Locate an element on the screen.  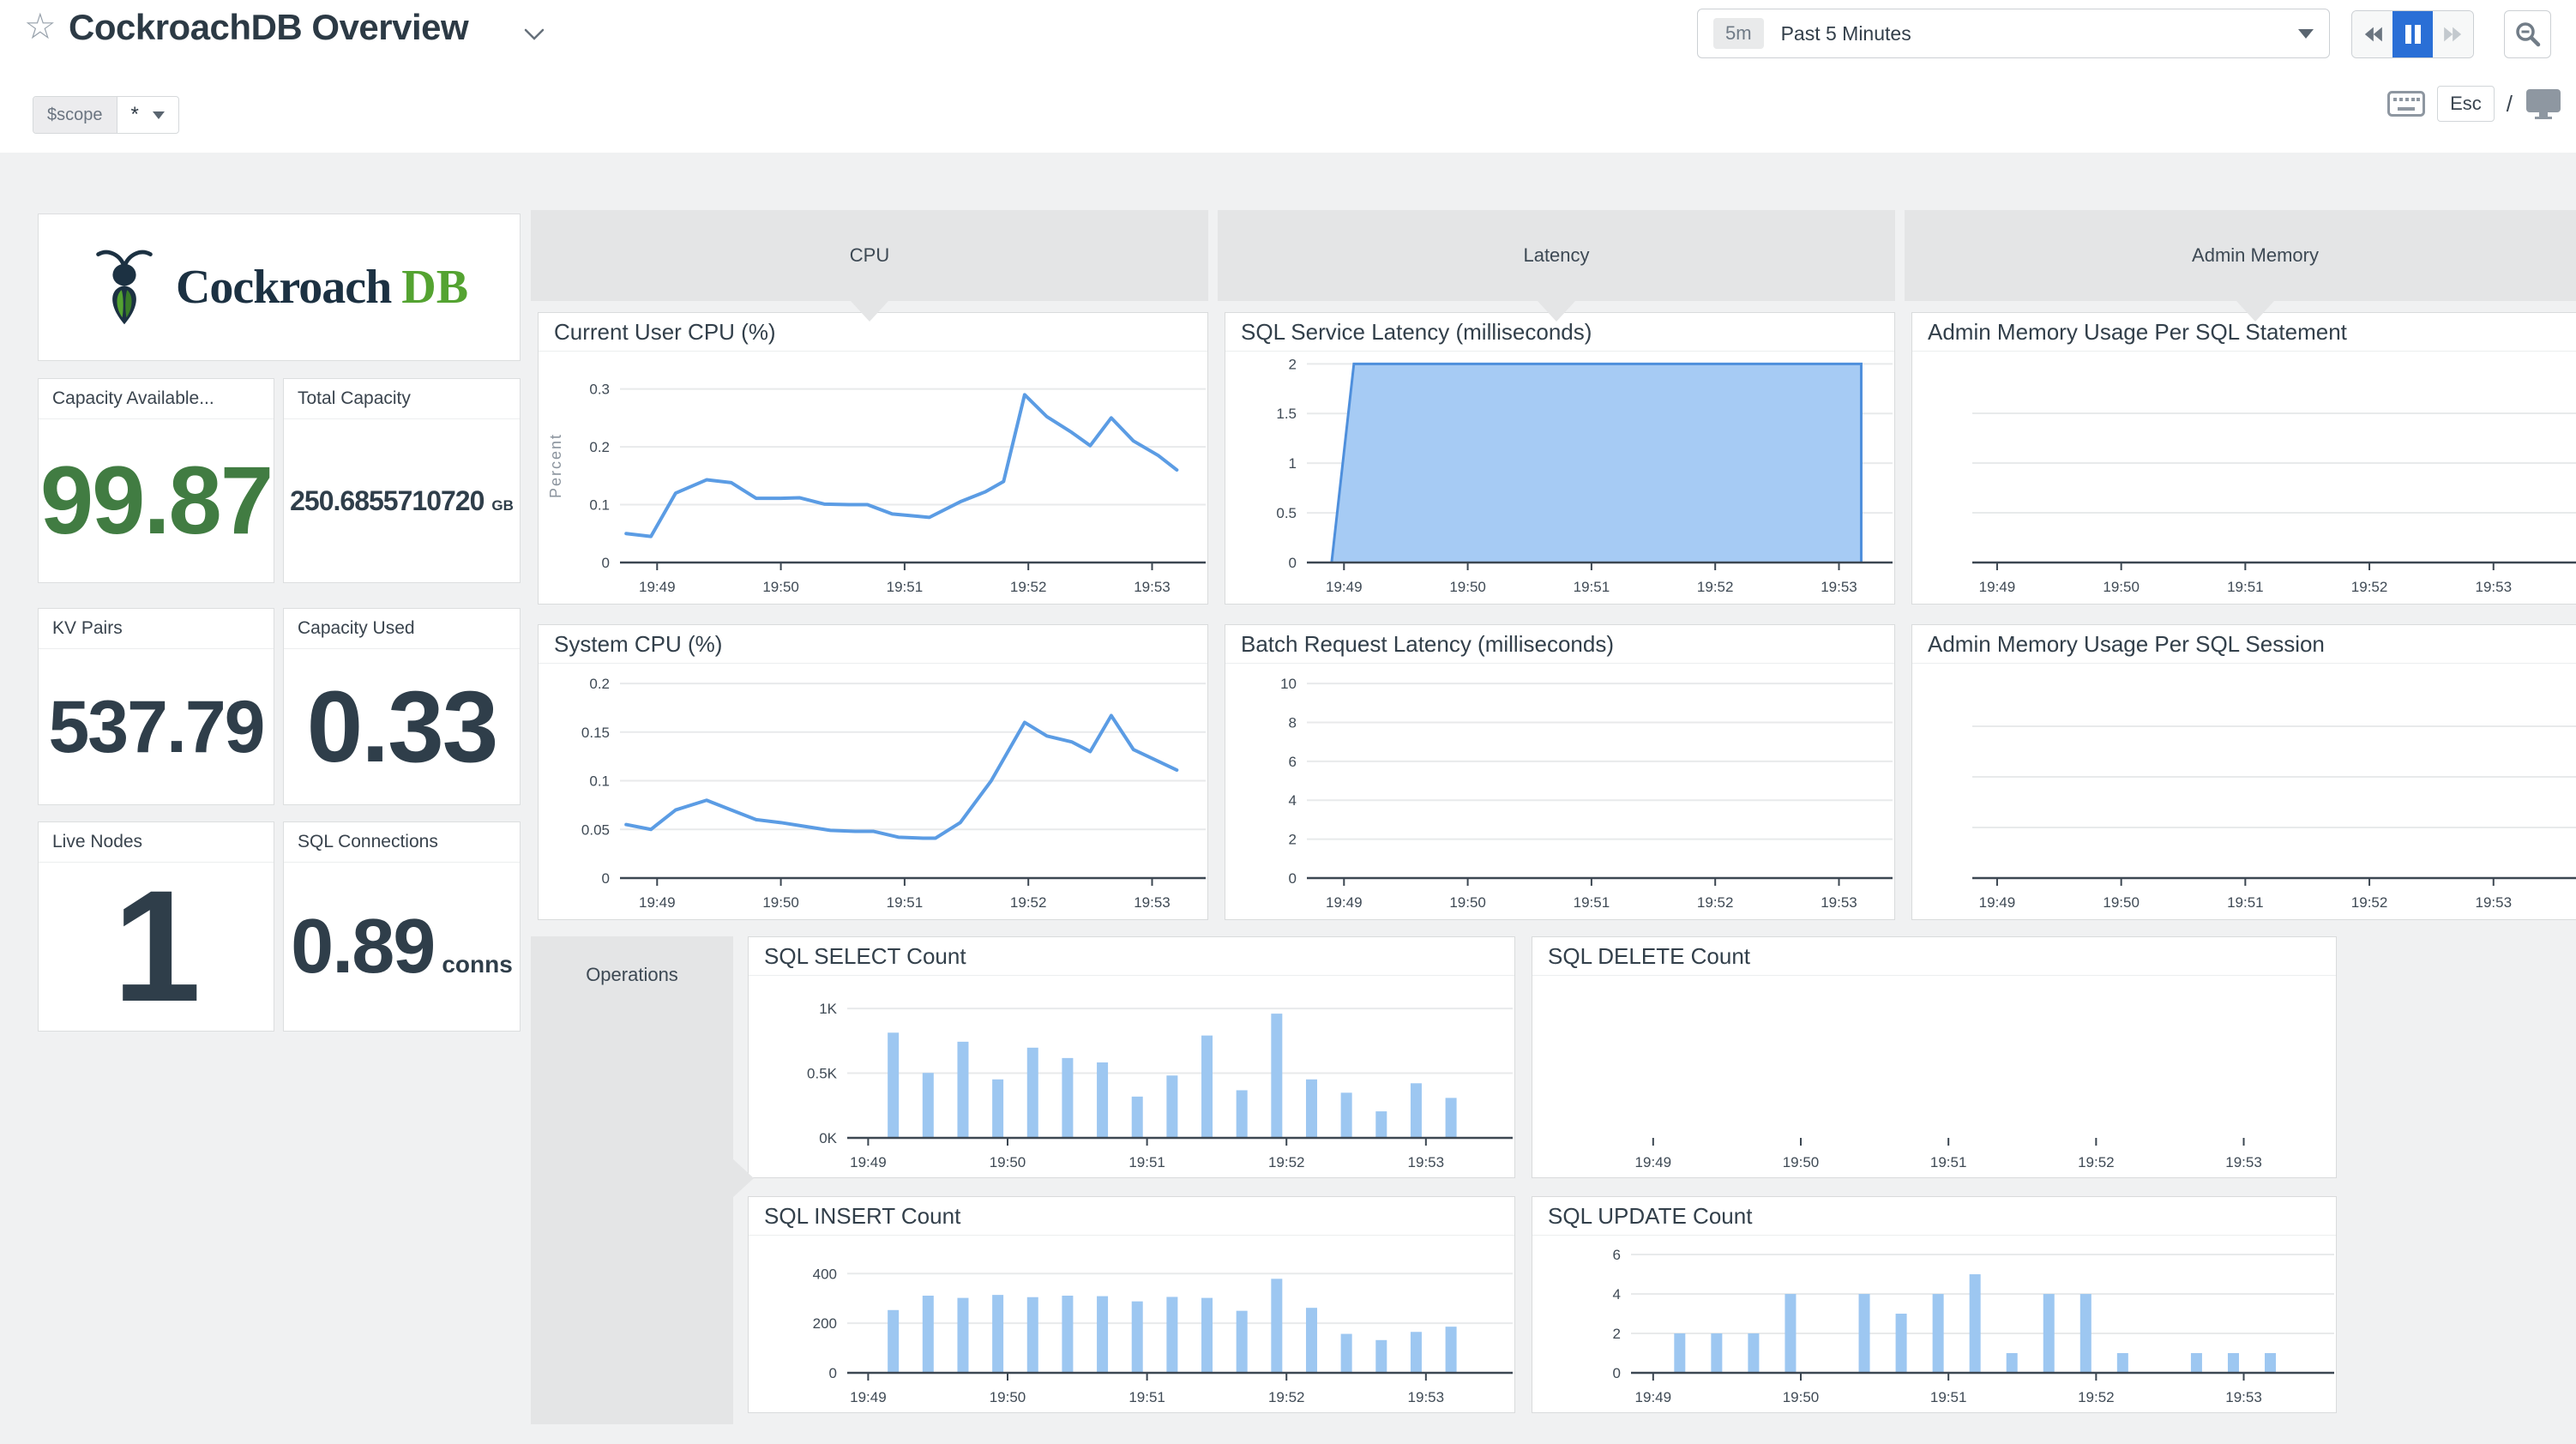
card-value: 1 is located at coordinates (157, 946).